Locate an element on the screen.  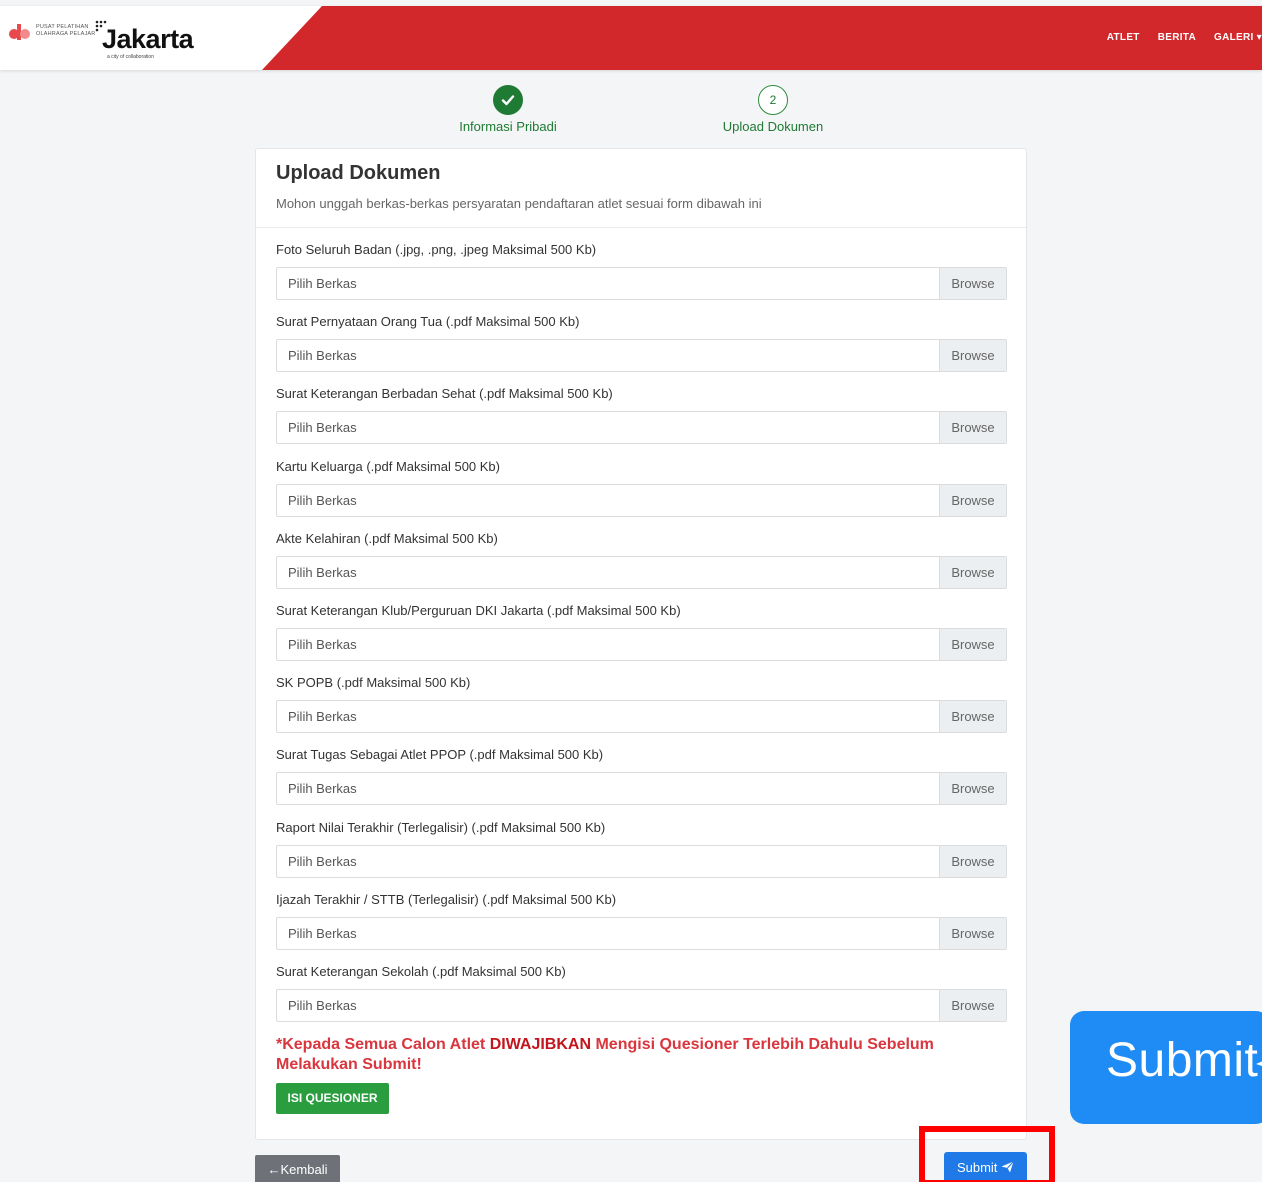
submit-zoom-callout: Submit is located at coordinates (1166, 1067).